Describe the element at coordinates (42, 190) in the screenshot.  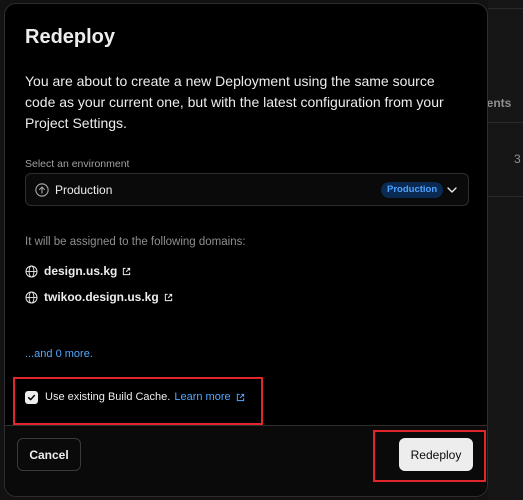
I see `arrow-up-circle-icon` at that location.